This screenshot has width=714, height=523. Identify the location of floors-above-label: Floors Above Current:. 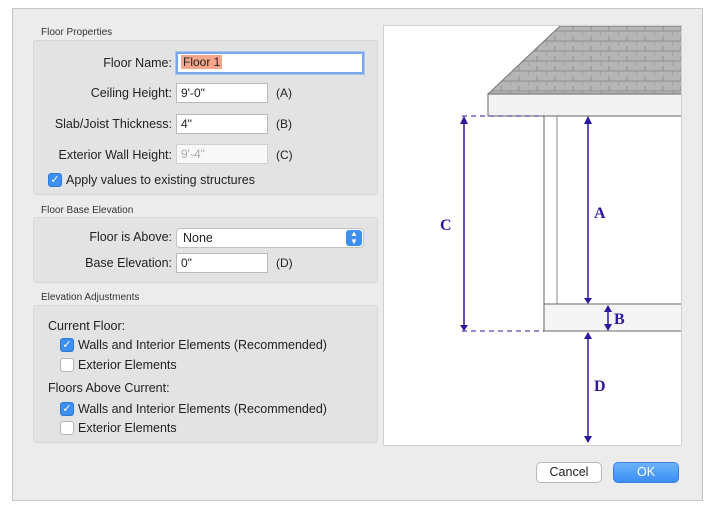
(109, 388).